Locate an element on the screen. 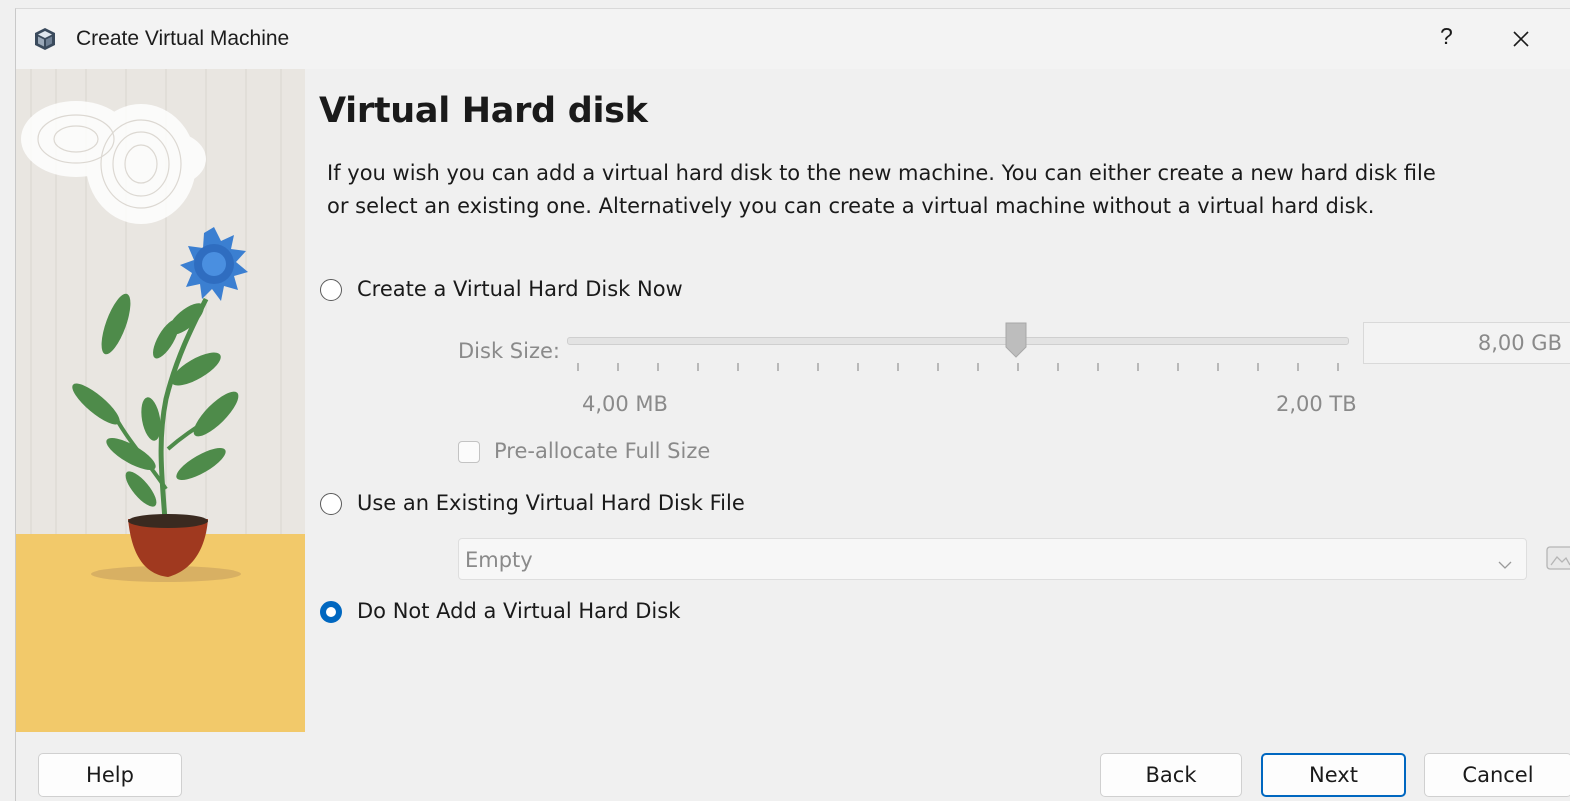  create-now-label: Create a Virtual Hard Disk Now is located at coordinates (520, 289).